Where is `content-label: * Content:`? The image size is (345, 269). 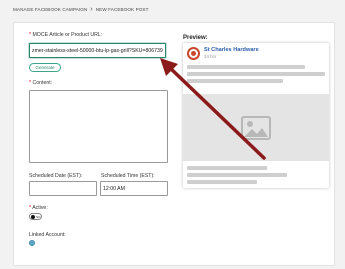
content-label: * Content: is located at coordinates (40, 83).